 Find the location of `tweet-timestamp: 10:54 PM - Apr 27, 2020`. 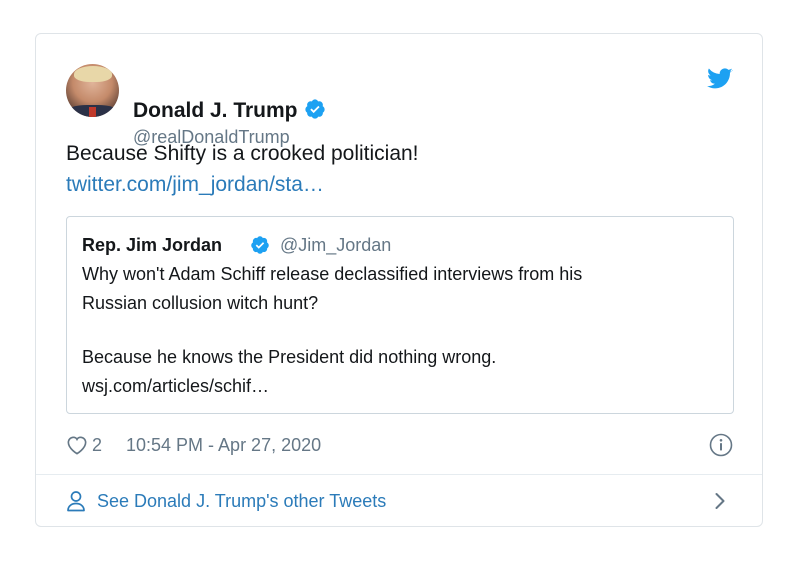

tweet-timestamp: 10:54 PM - Apr 27, 2020 is located at coordinates (223, 445).